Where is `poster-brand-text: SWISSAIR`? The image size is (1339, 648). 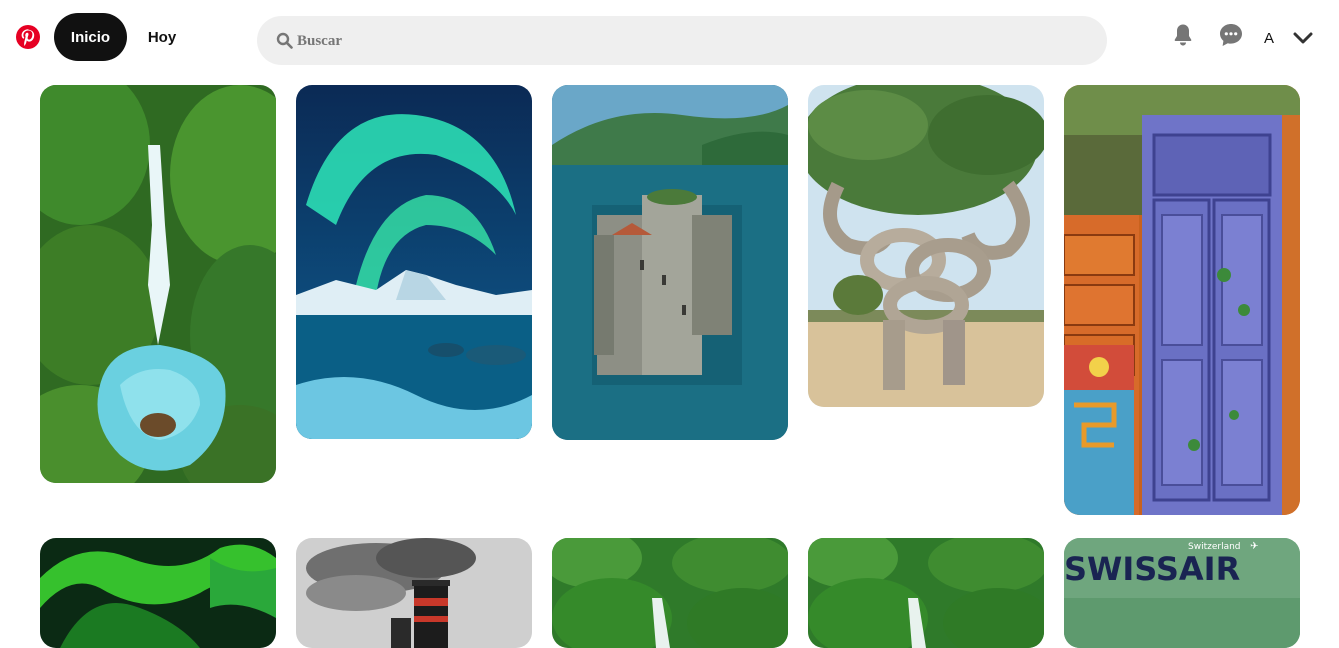 poster-brand-text: SWISSAIR is located at coordinates (1152, 569).